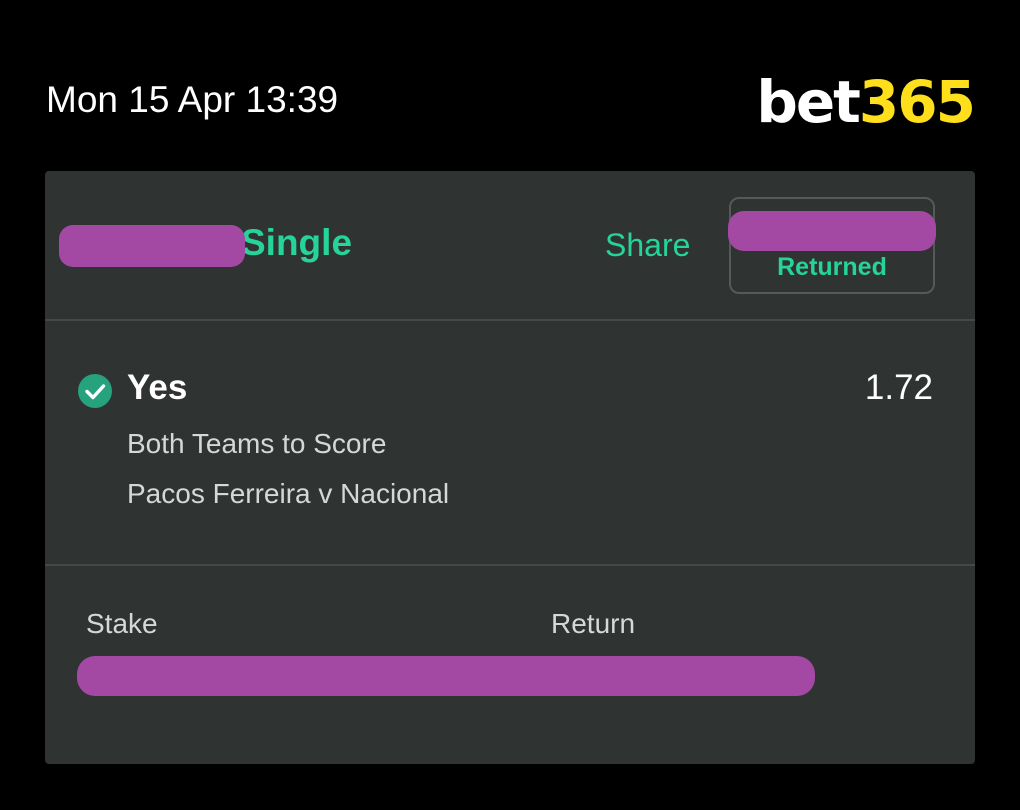 The image size is (1020, 810). Describe the element at coordinates (808, 102) in the screenshot. I see `logo-text-bet: bet` at that location.